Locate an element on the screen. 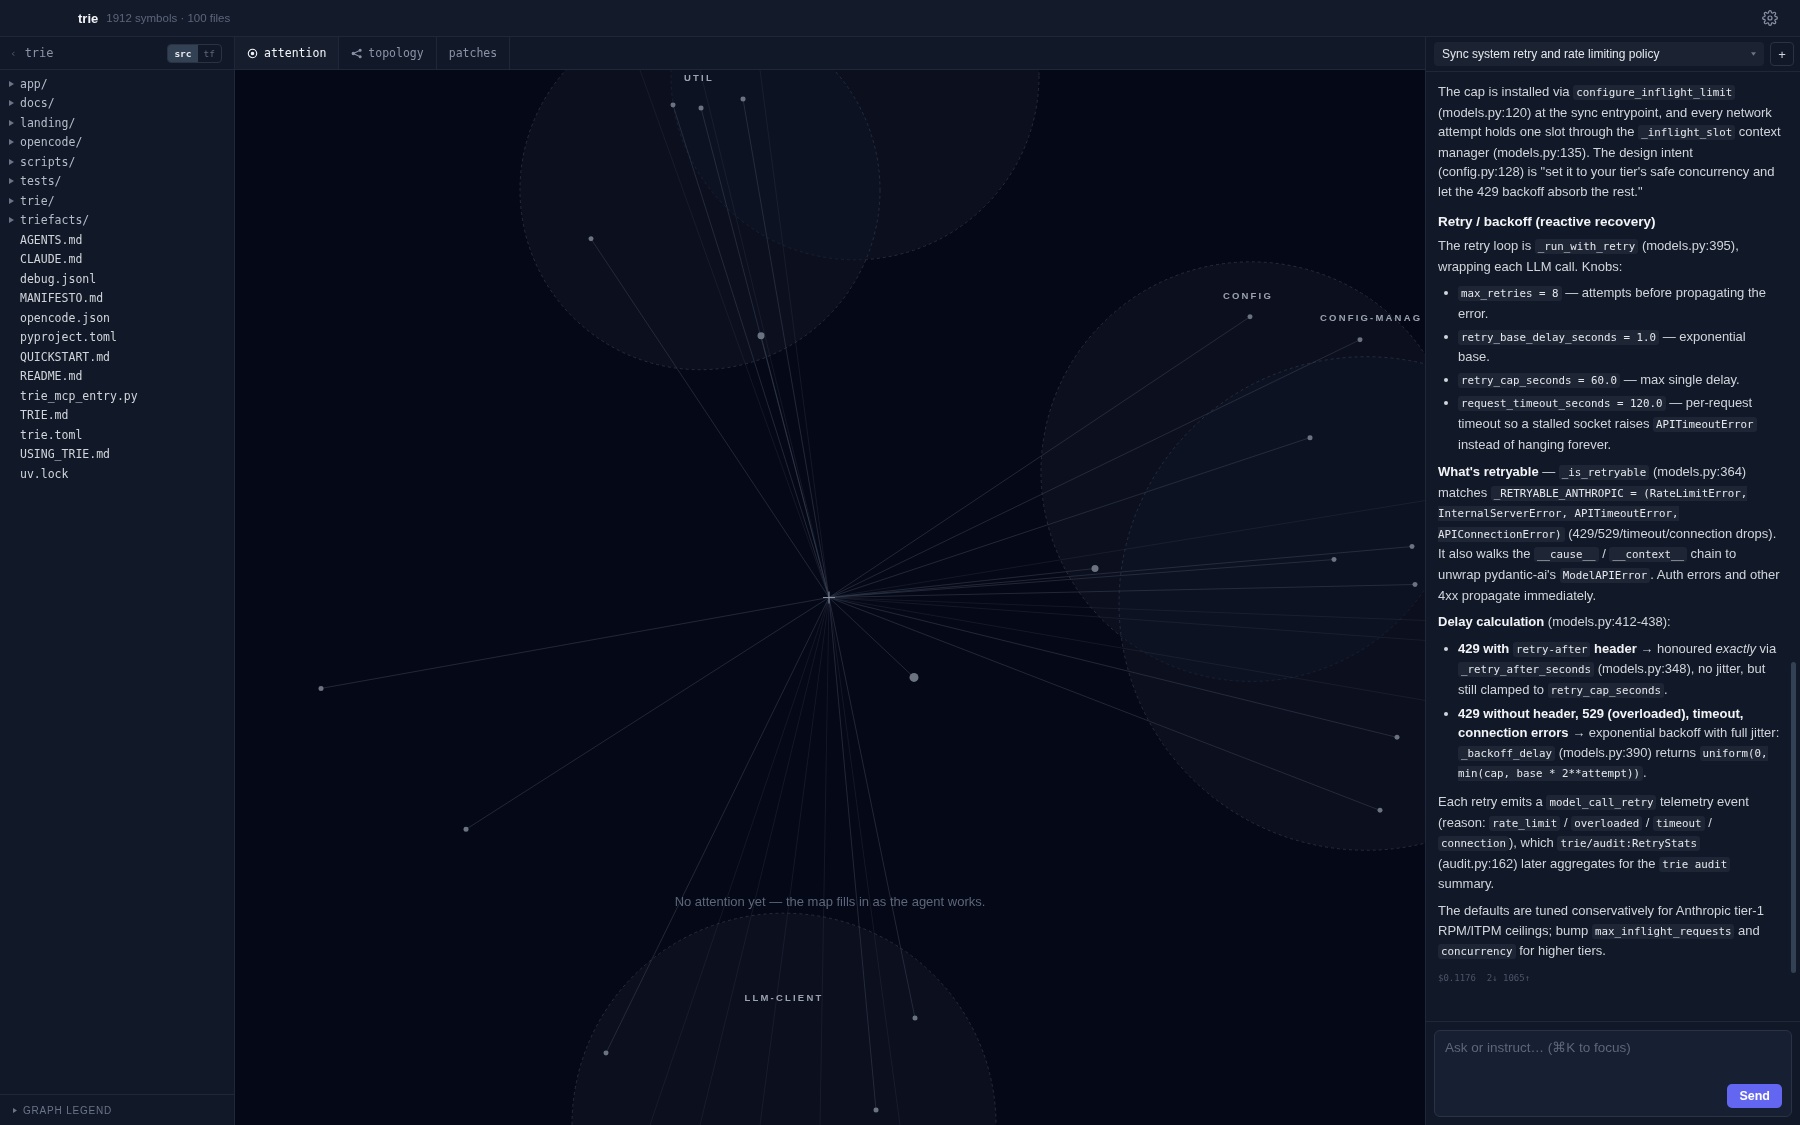  view-tab: attention is located at coordinates (287, 53).